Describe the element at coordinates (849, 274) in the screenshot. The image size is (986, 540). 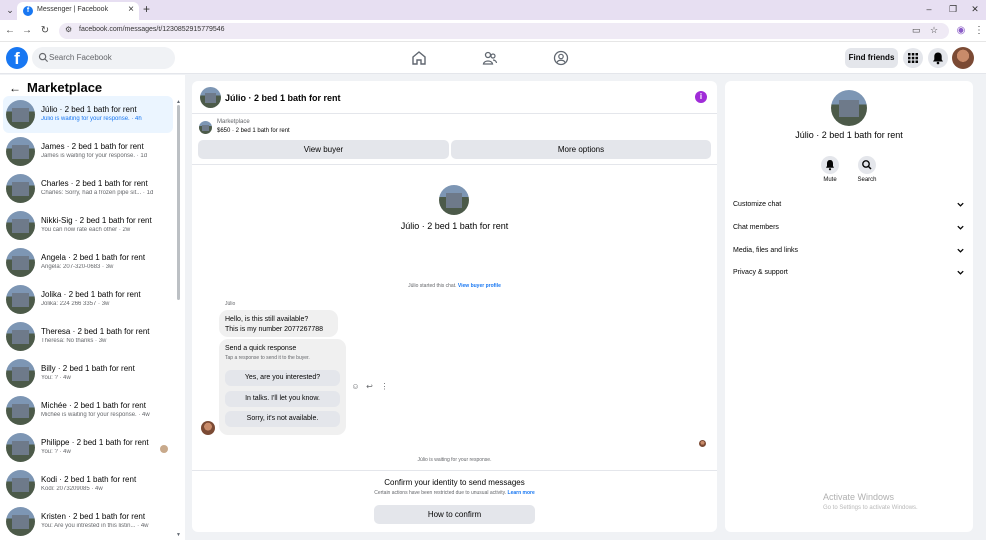
I see `privacy-support-section: Privacy & support` at that location.